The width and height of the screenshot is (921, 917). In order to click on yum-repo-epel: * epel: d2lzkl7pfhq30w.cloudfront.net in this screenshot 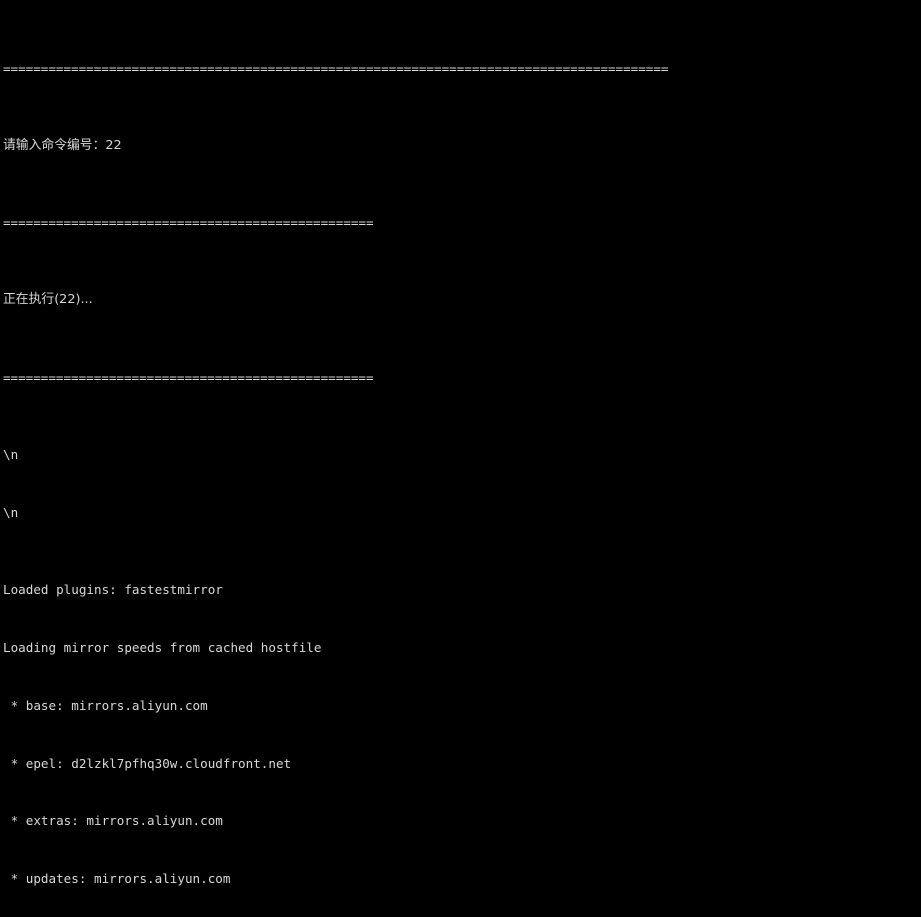, I will do `click(147, 763)`.